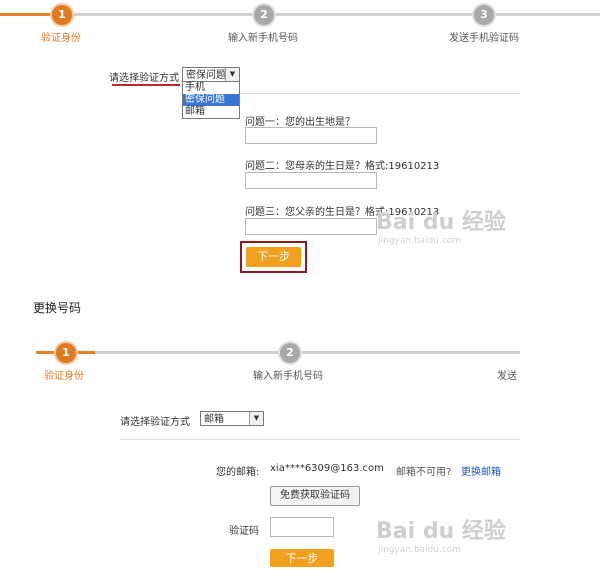 Image resolution: width=600 pixels, height=569 pixels. What do you see at coordinates (481, 470) in the screenshot?
I see `change-email-link: 更换邮箱` at bounding box center [481, 470].